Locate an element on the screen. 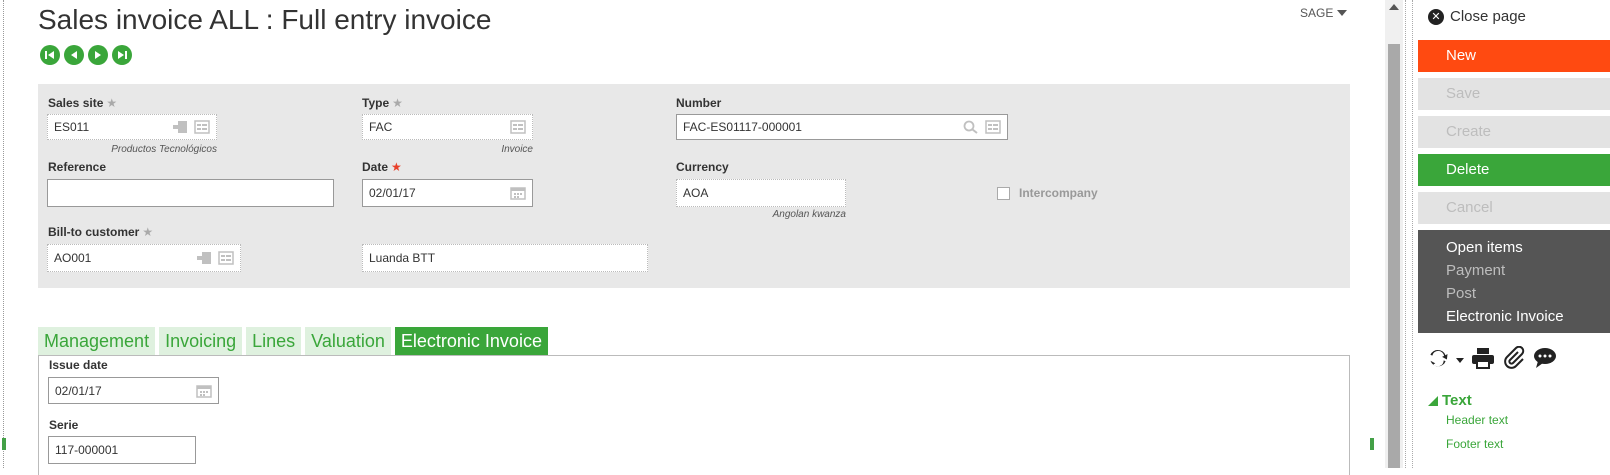 The image size is (1610, 475). attachment-icon is located at coordinates (1514, 360).